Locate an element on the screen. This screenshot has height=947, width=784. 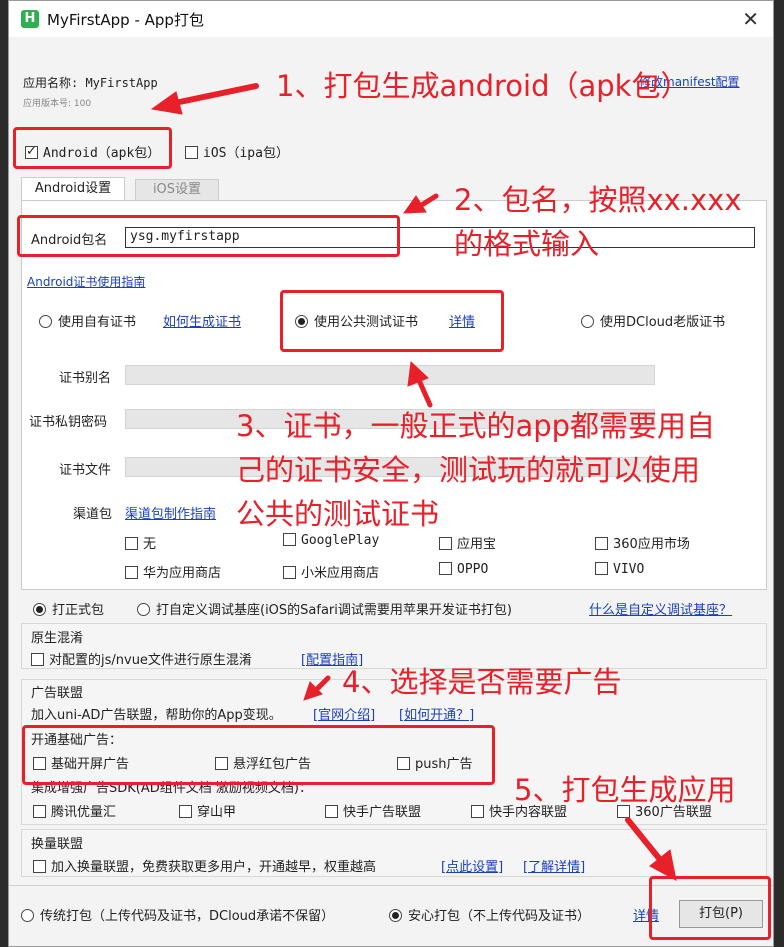
annotation-step-3-line1: 3、证书，一般正式的app都需要用自 is located at coordinates (476, 426).